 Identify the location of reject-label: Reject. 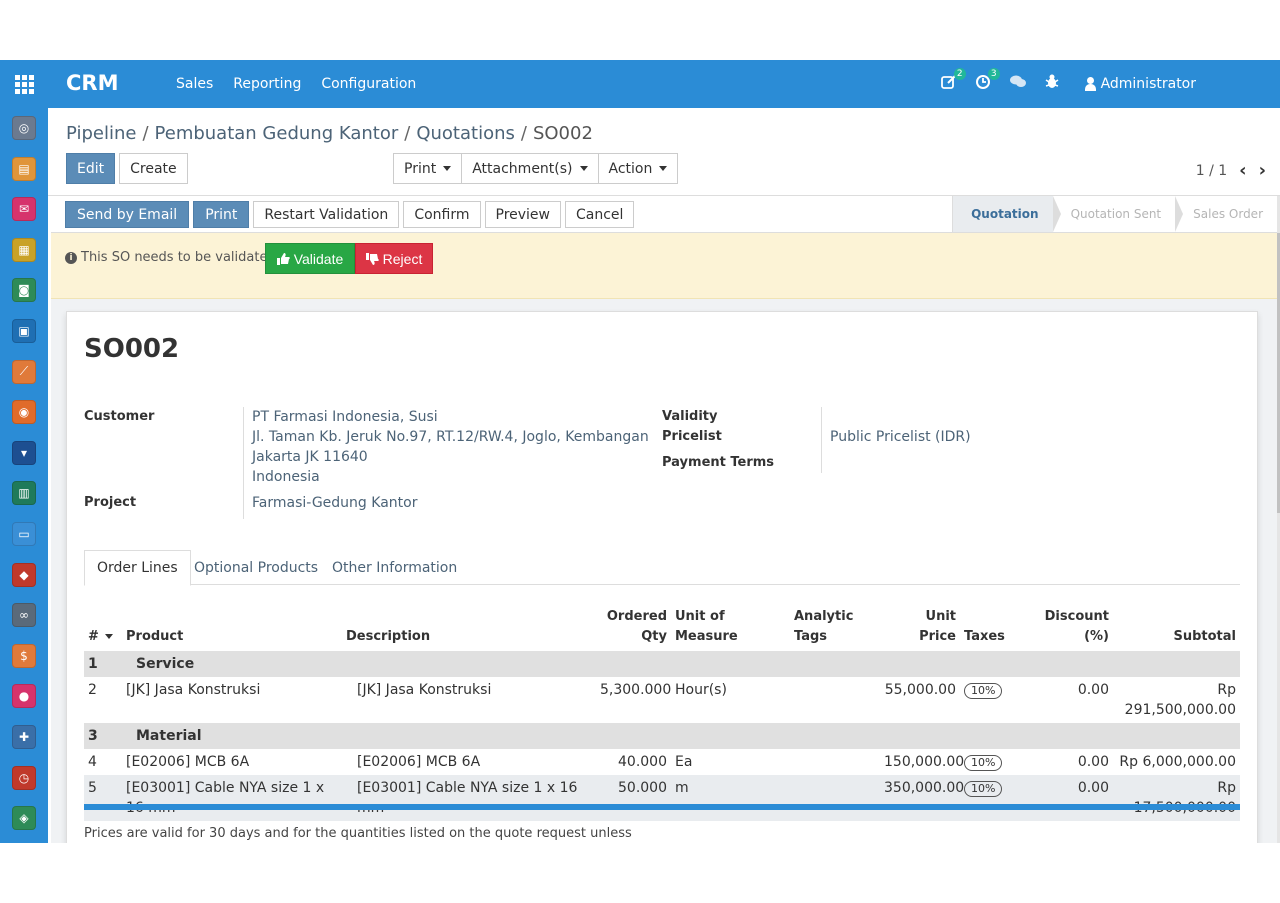
(402, 258).